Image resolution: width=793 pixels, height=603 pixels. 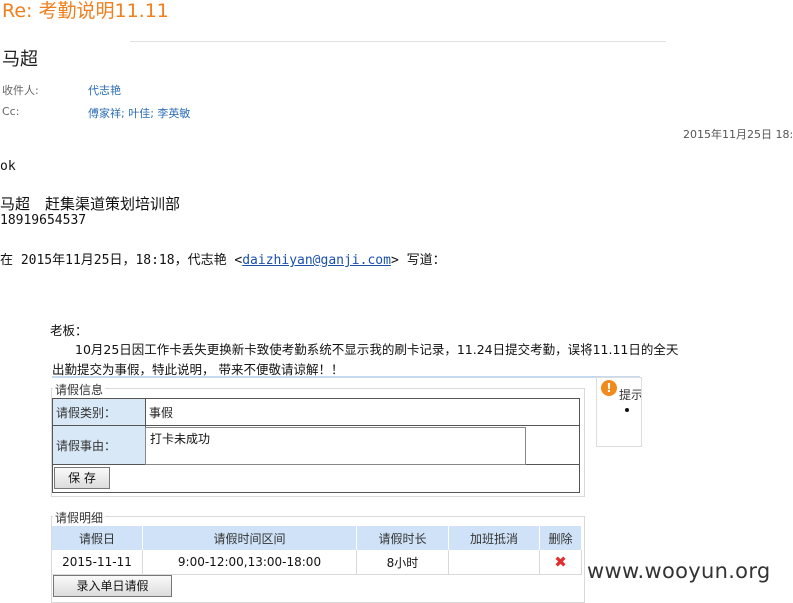 What do you see at coordinates (494, 562) in the screenshot?
I see `row-offset` at bounding box center [494, 562].